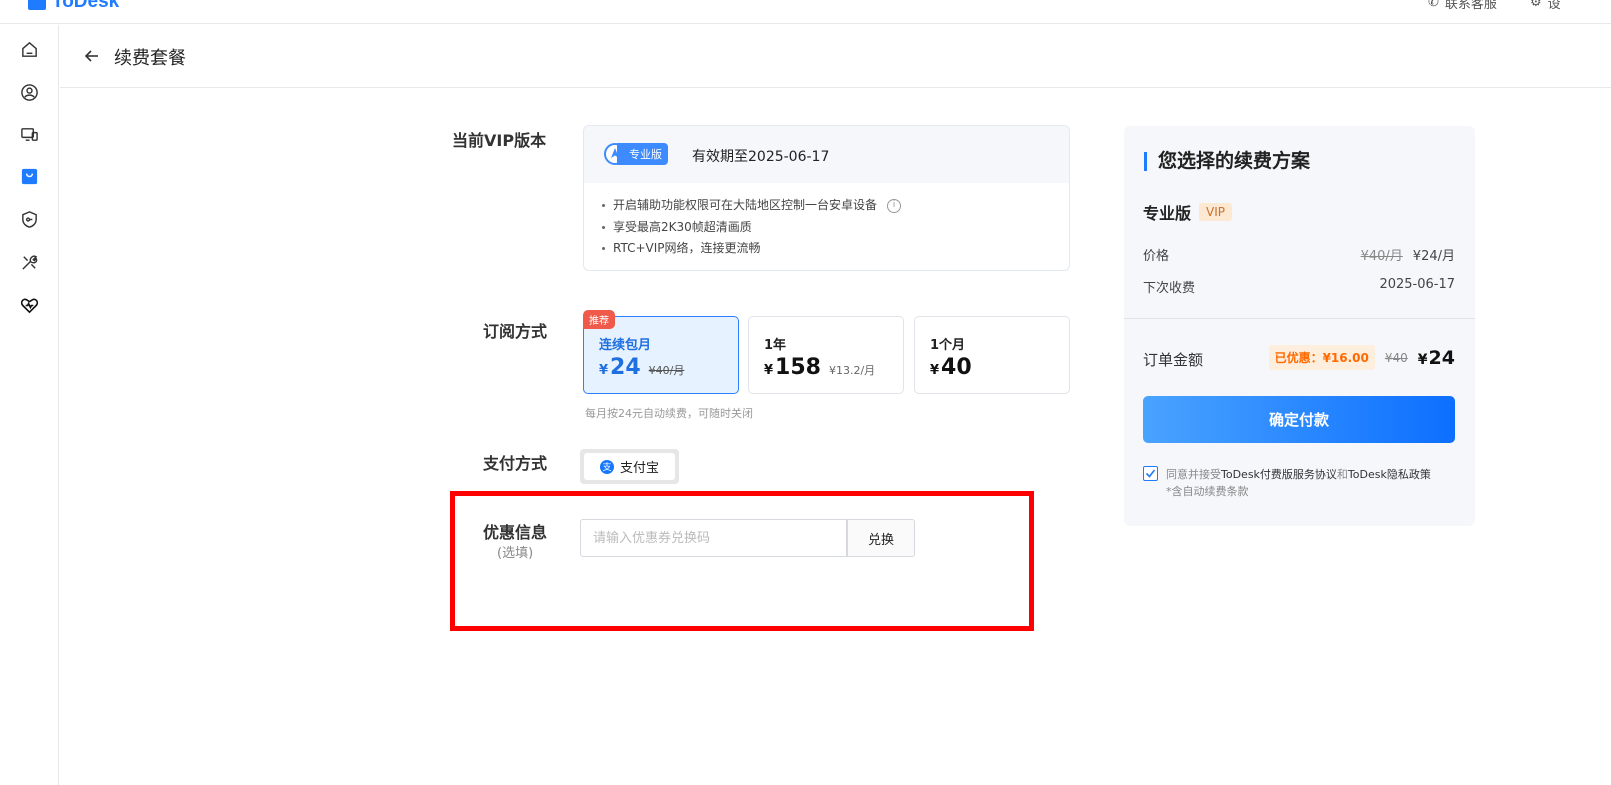  I want to click on settings-link: ⚙ 设, so click(1545, 6).